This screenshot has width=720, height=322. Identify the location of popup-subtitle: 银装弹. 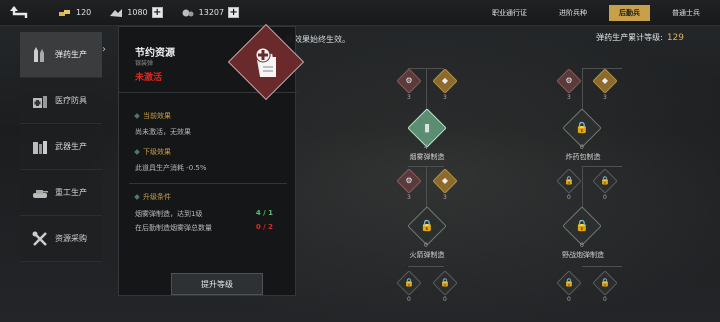
(144, 63).